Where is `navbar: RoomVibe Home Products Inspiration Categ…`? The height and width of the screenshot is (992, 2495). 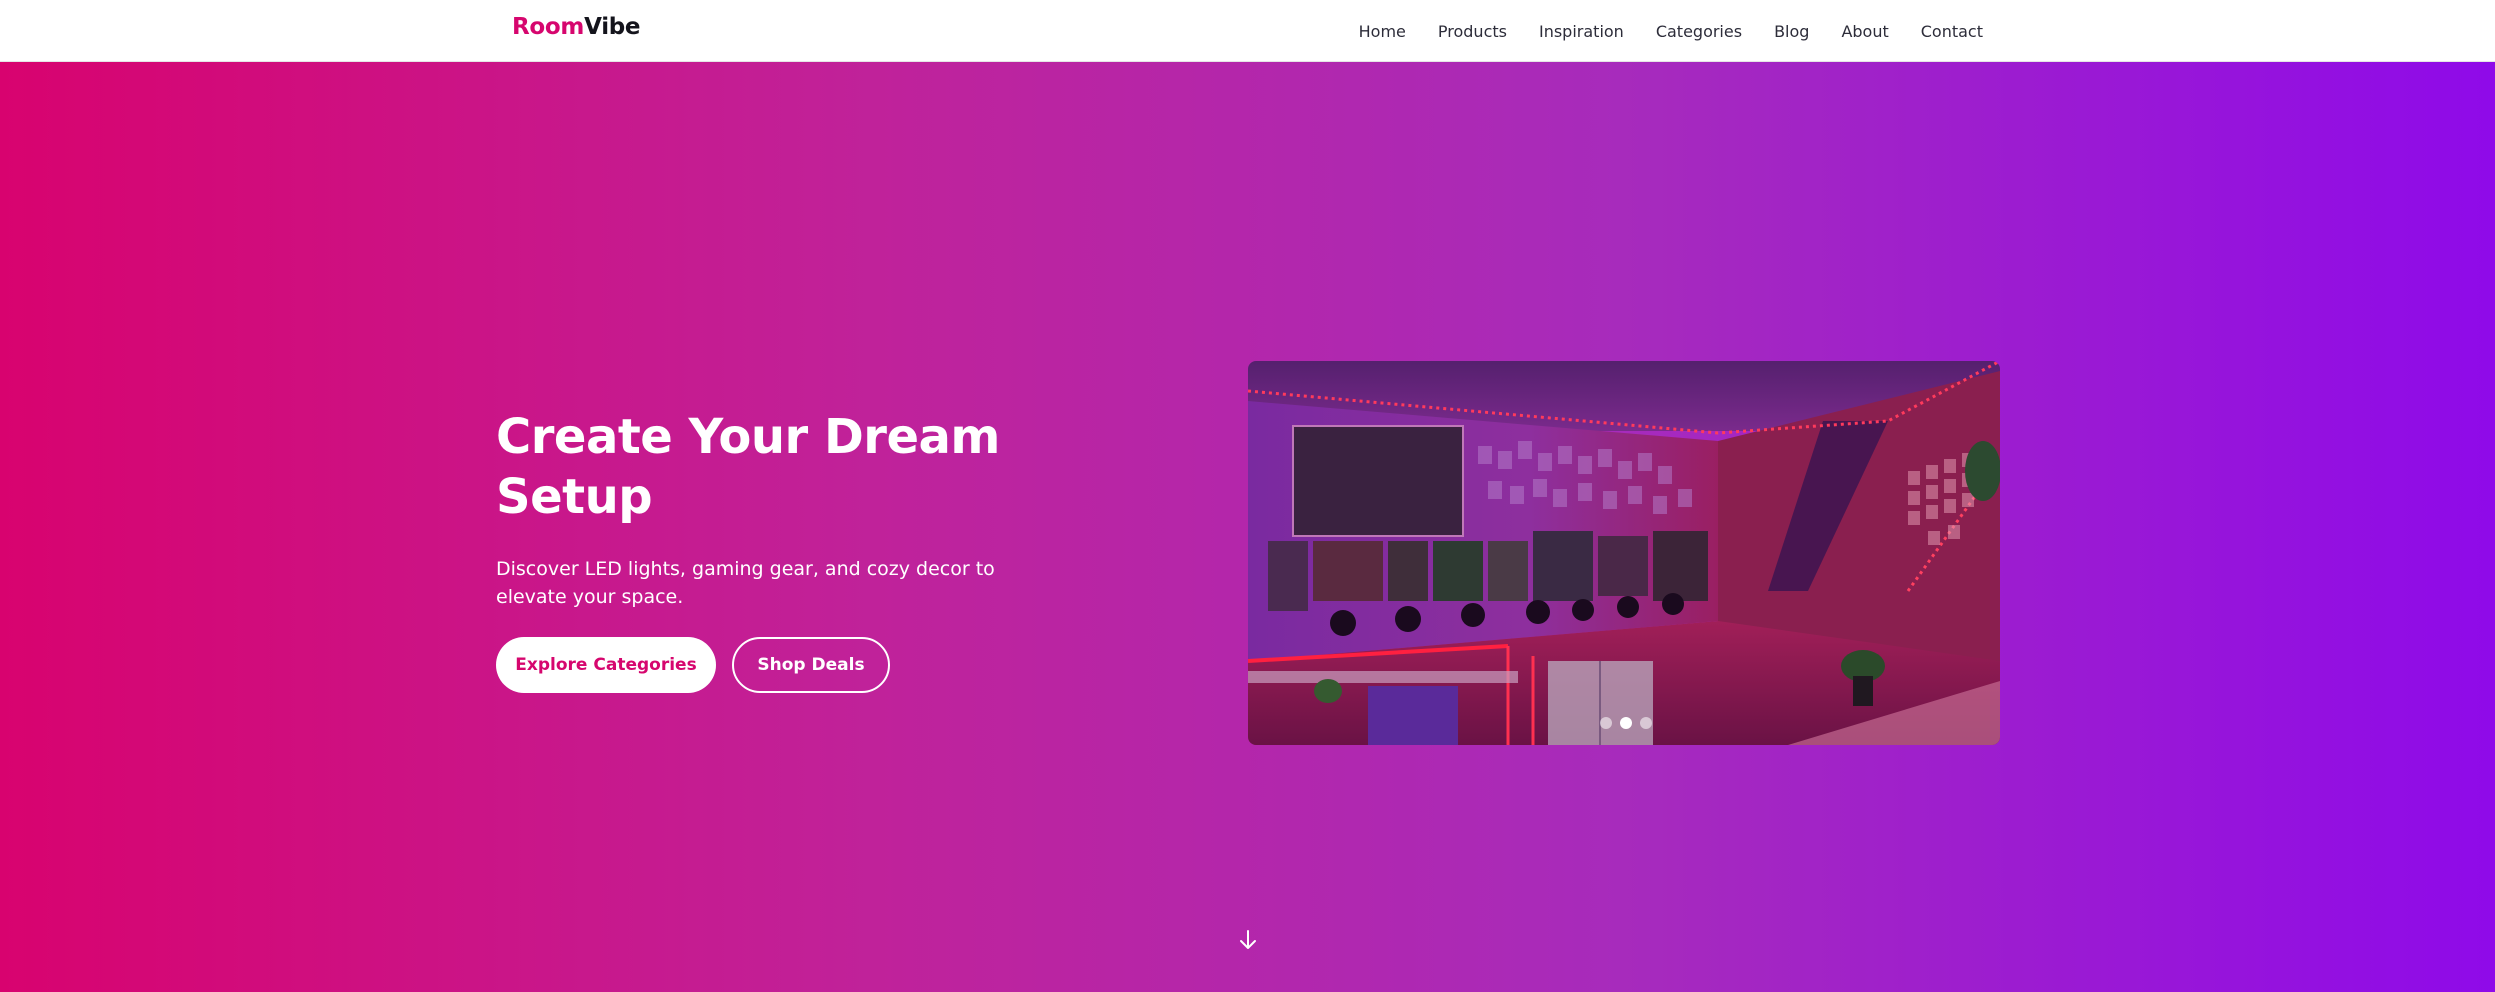
navbar: RoomVibe Home Products Inspiration Categ… is located at coordinates (1247, 31).